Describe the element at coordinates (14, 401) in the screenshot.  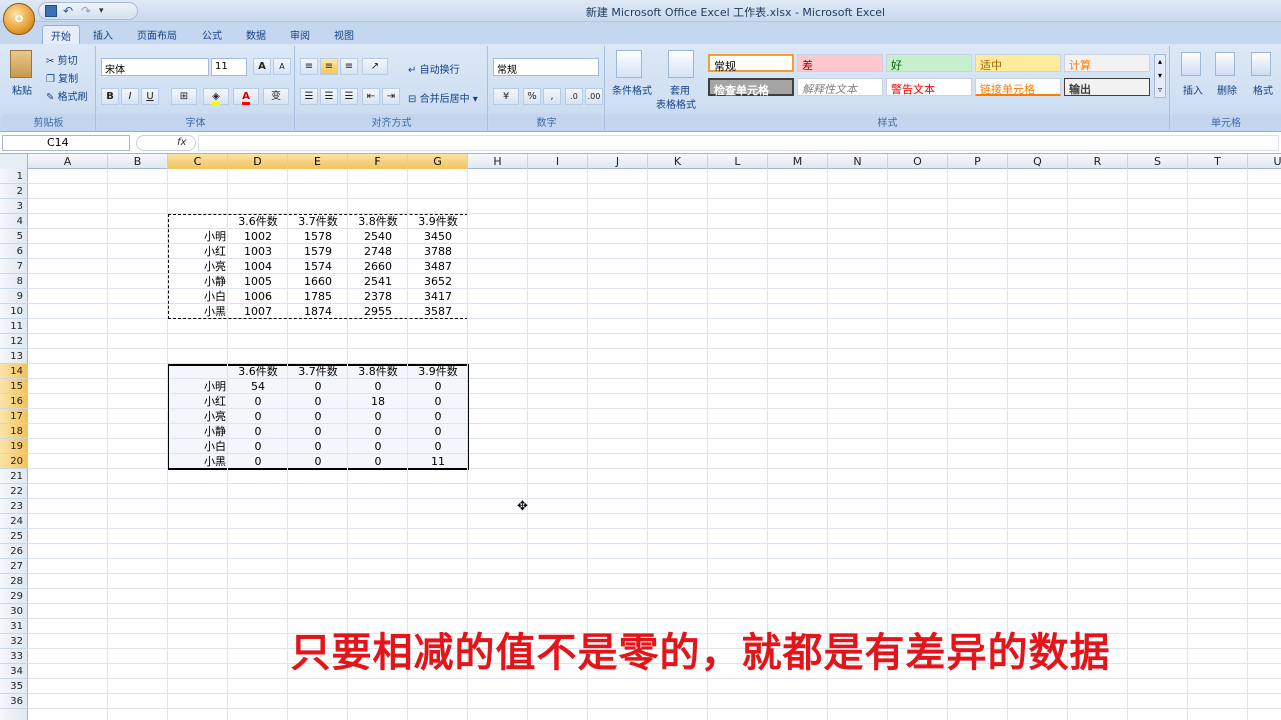
I see `row-header-16: 16` at that location.